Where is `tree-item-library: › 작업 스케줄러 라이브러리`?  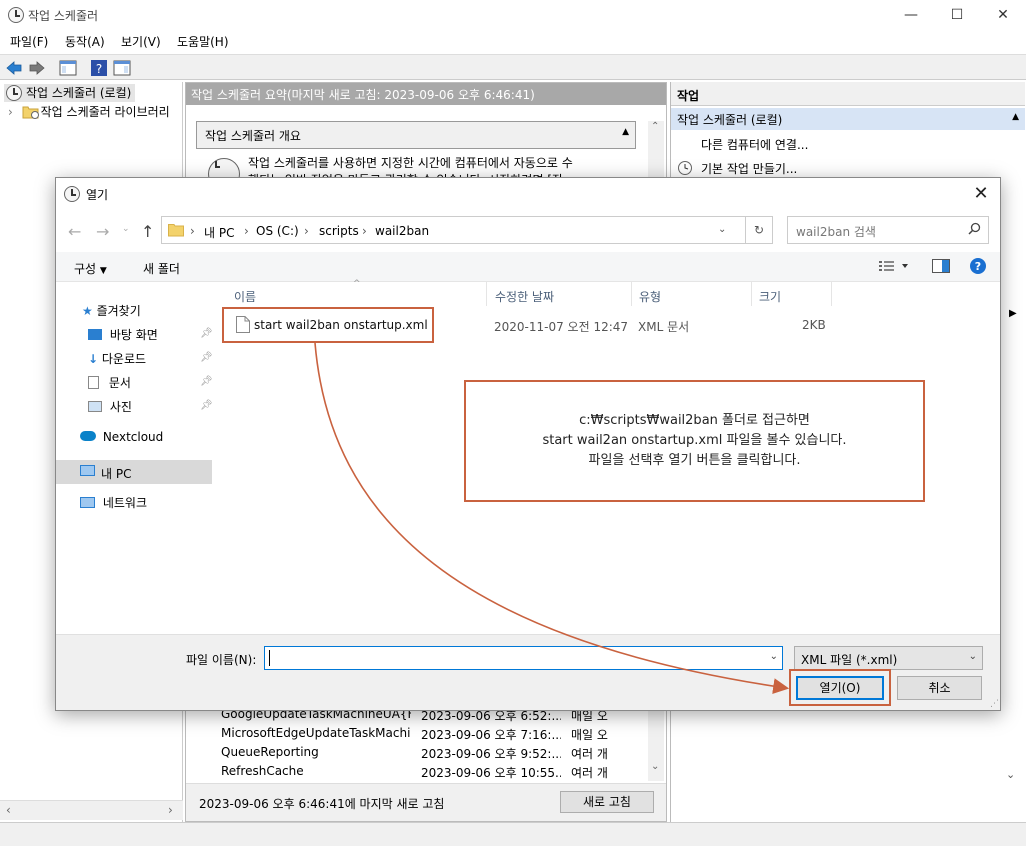 tree-item-library: › 작업 스케줄러 라이브러리 is located at coordinates (89, 112).